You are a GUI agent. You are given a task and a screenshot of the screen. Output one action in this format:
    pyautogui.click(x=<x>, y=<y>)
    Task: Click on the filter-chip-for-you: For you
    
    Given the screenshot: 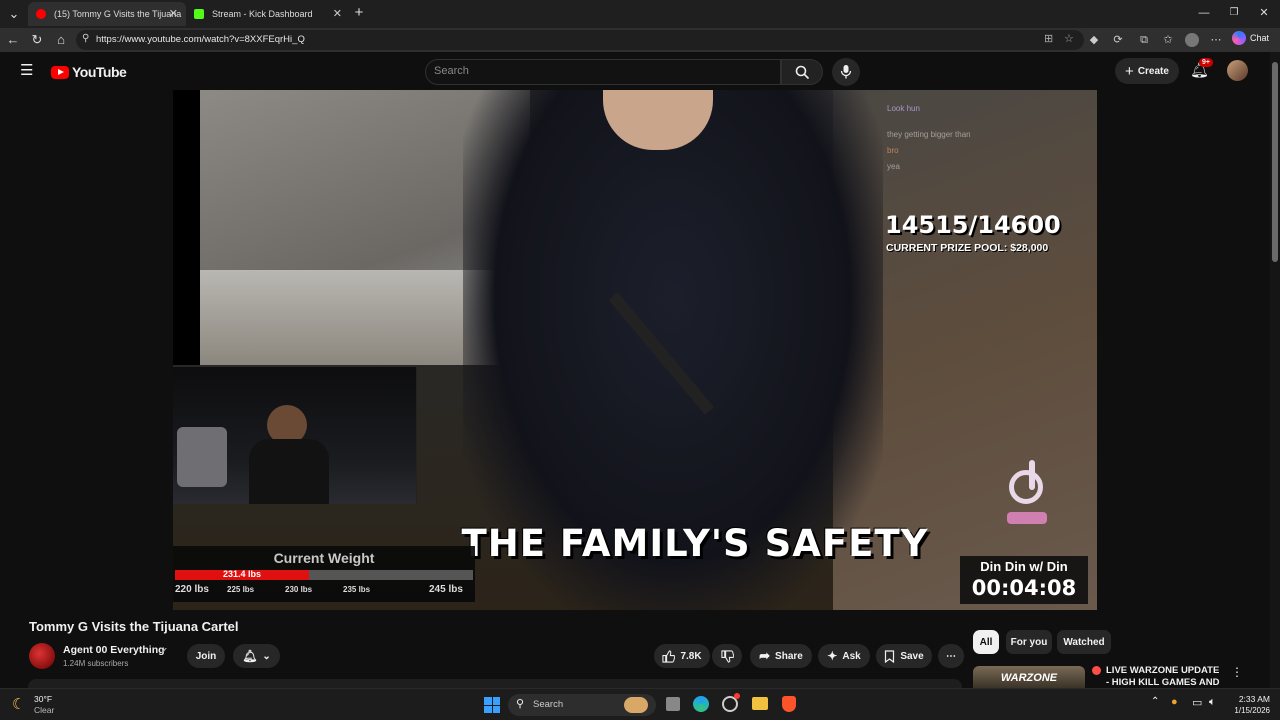 What is the action you would take?
    pyautogui.click(x=1029, y=642)
    